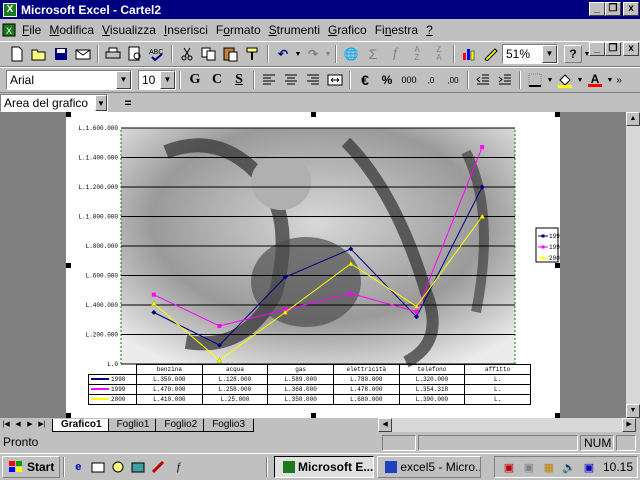  I want to click on excel-app-icon: X, so click(10, 9).